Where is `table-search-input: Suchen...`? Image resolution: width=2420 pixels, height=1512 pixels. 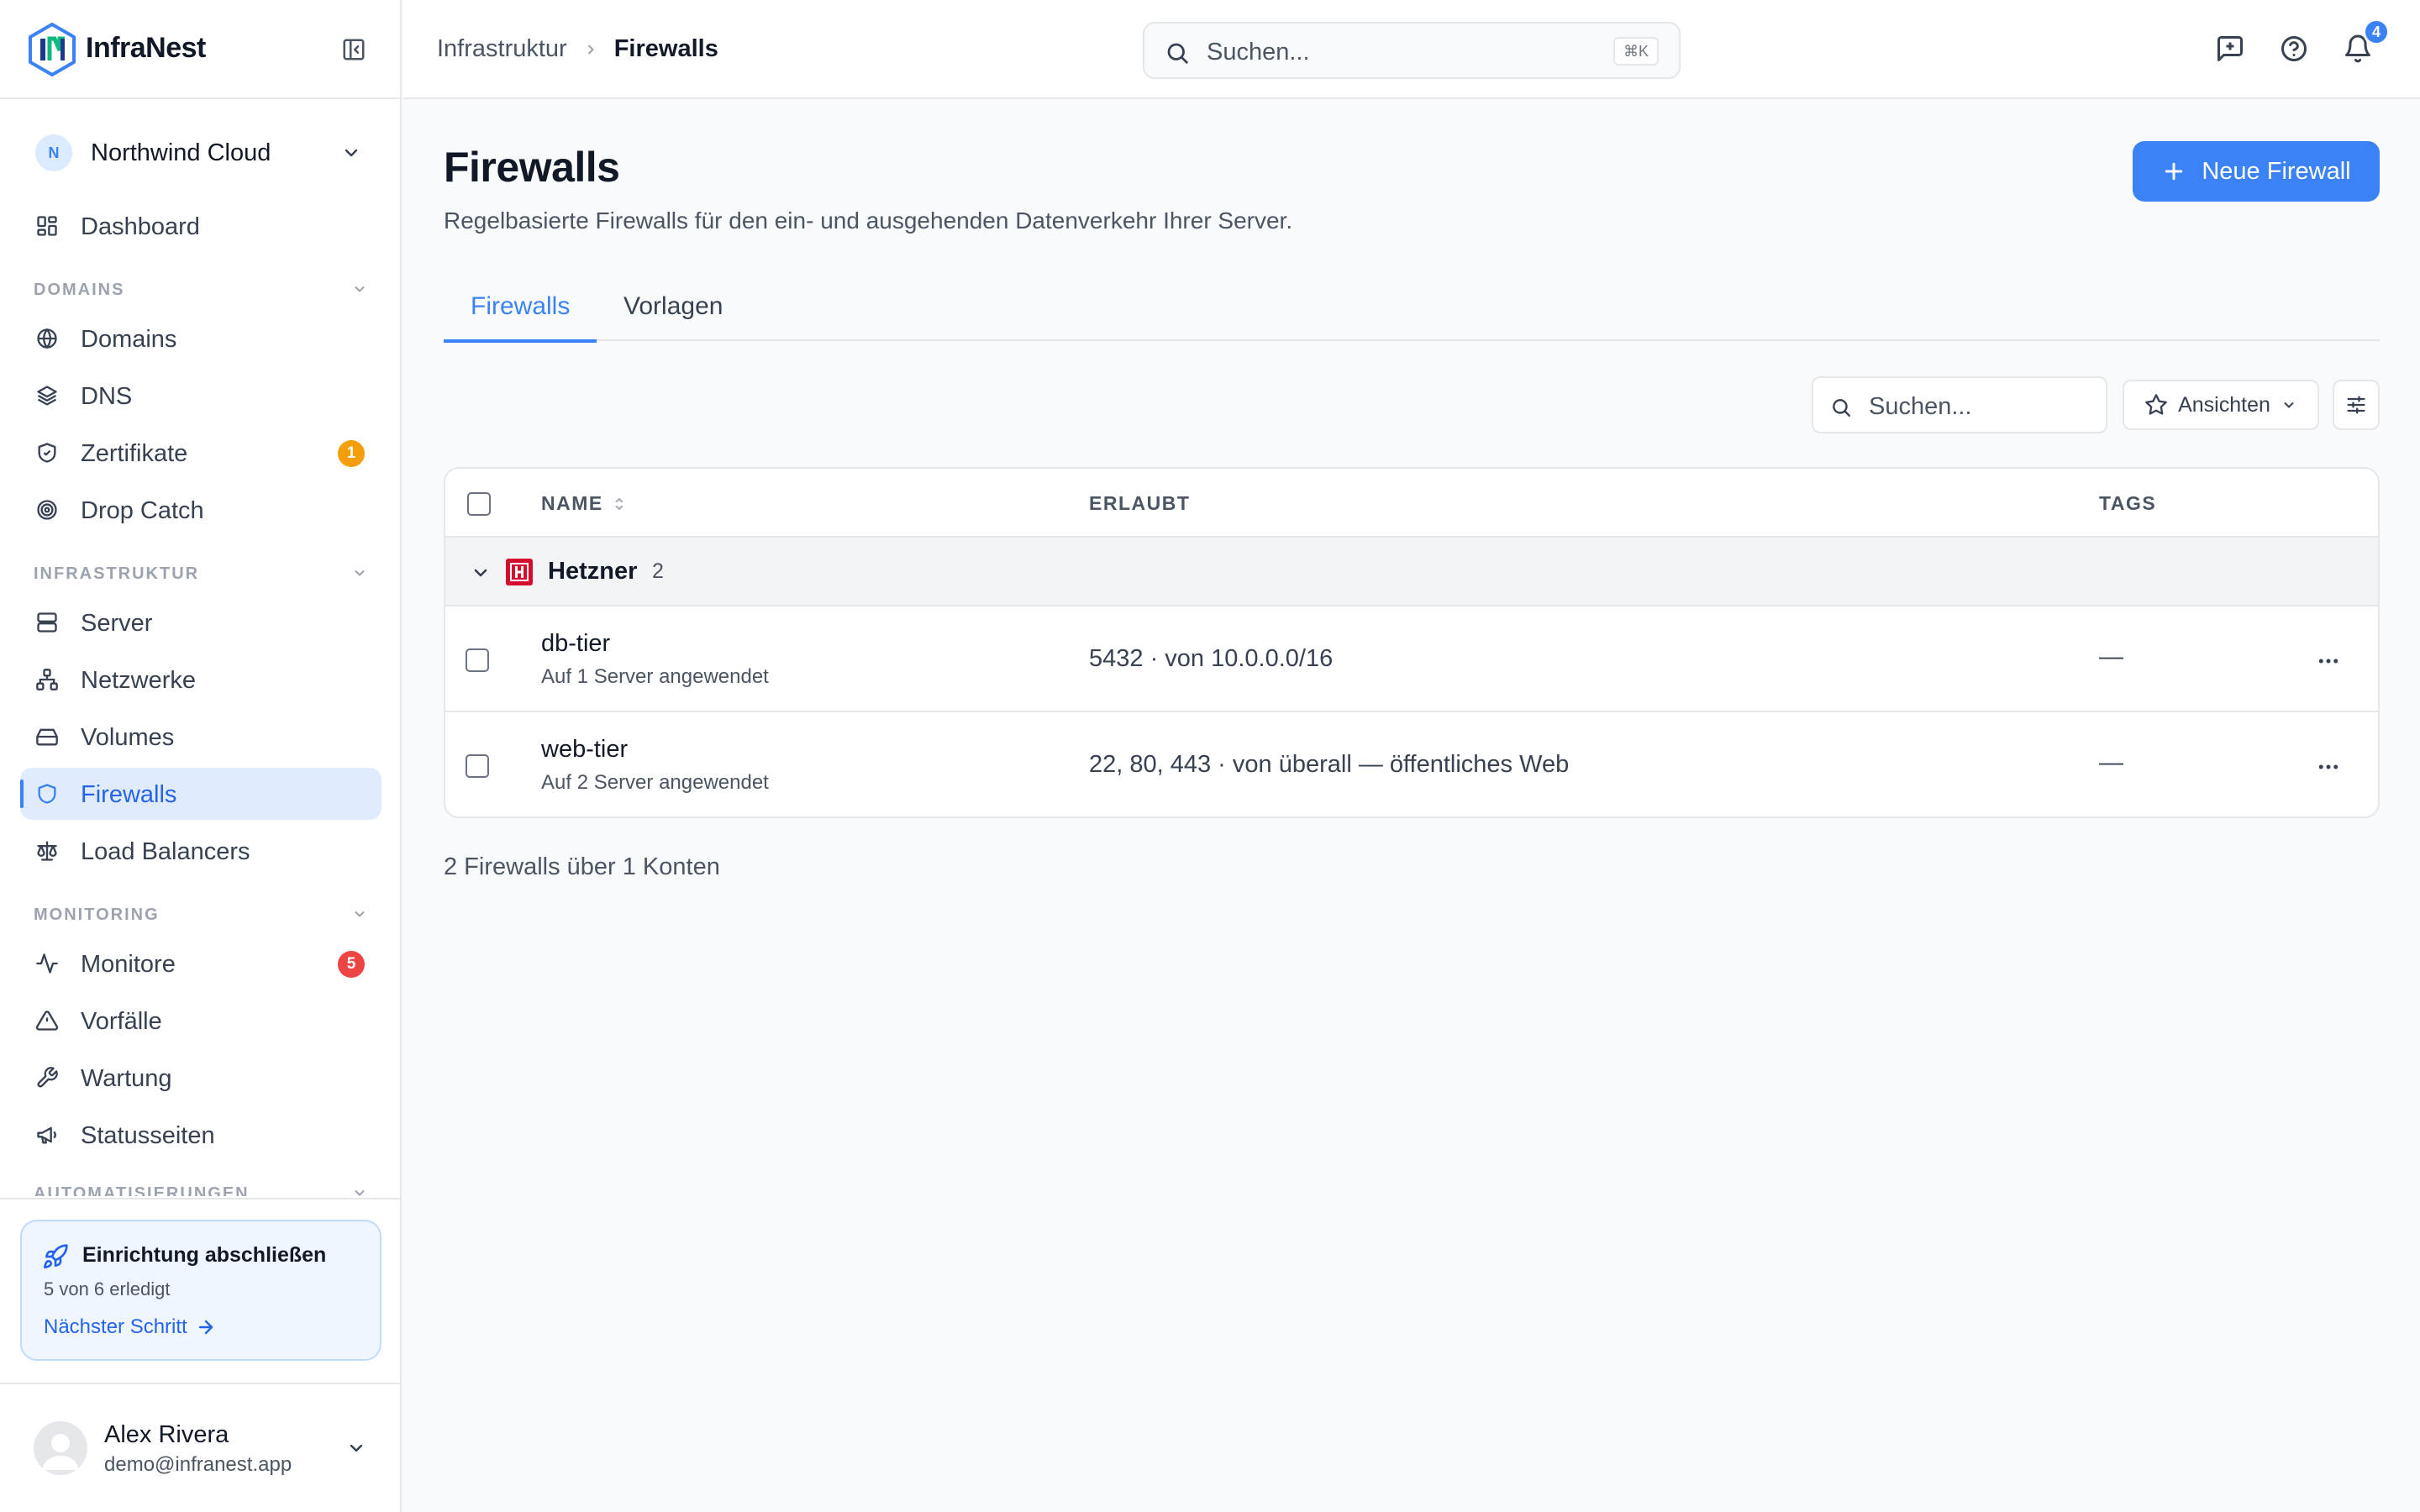 table-search-input: Suchen... is located at coordinates (1960, 404).